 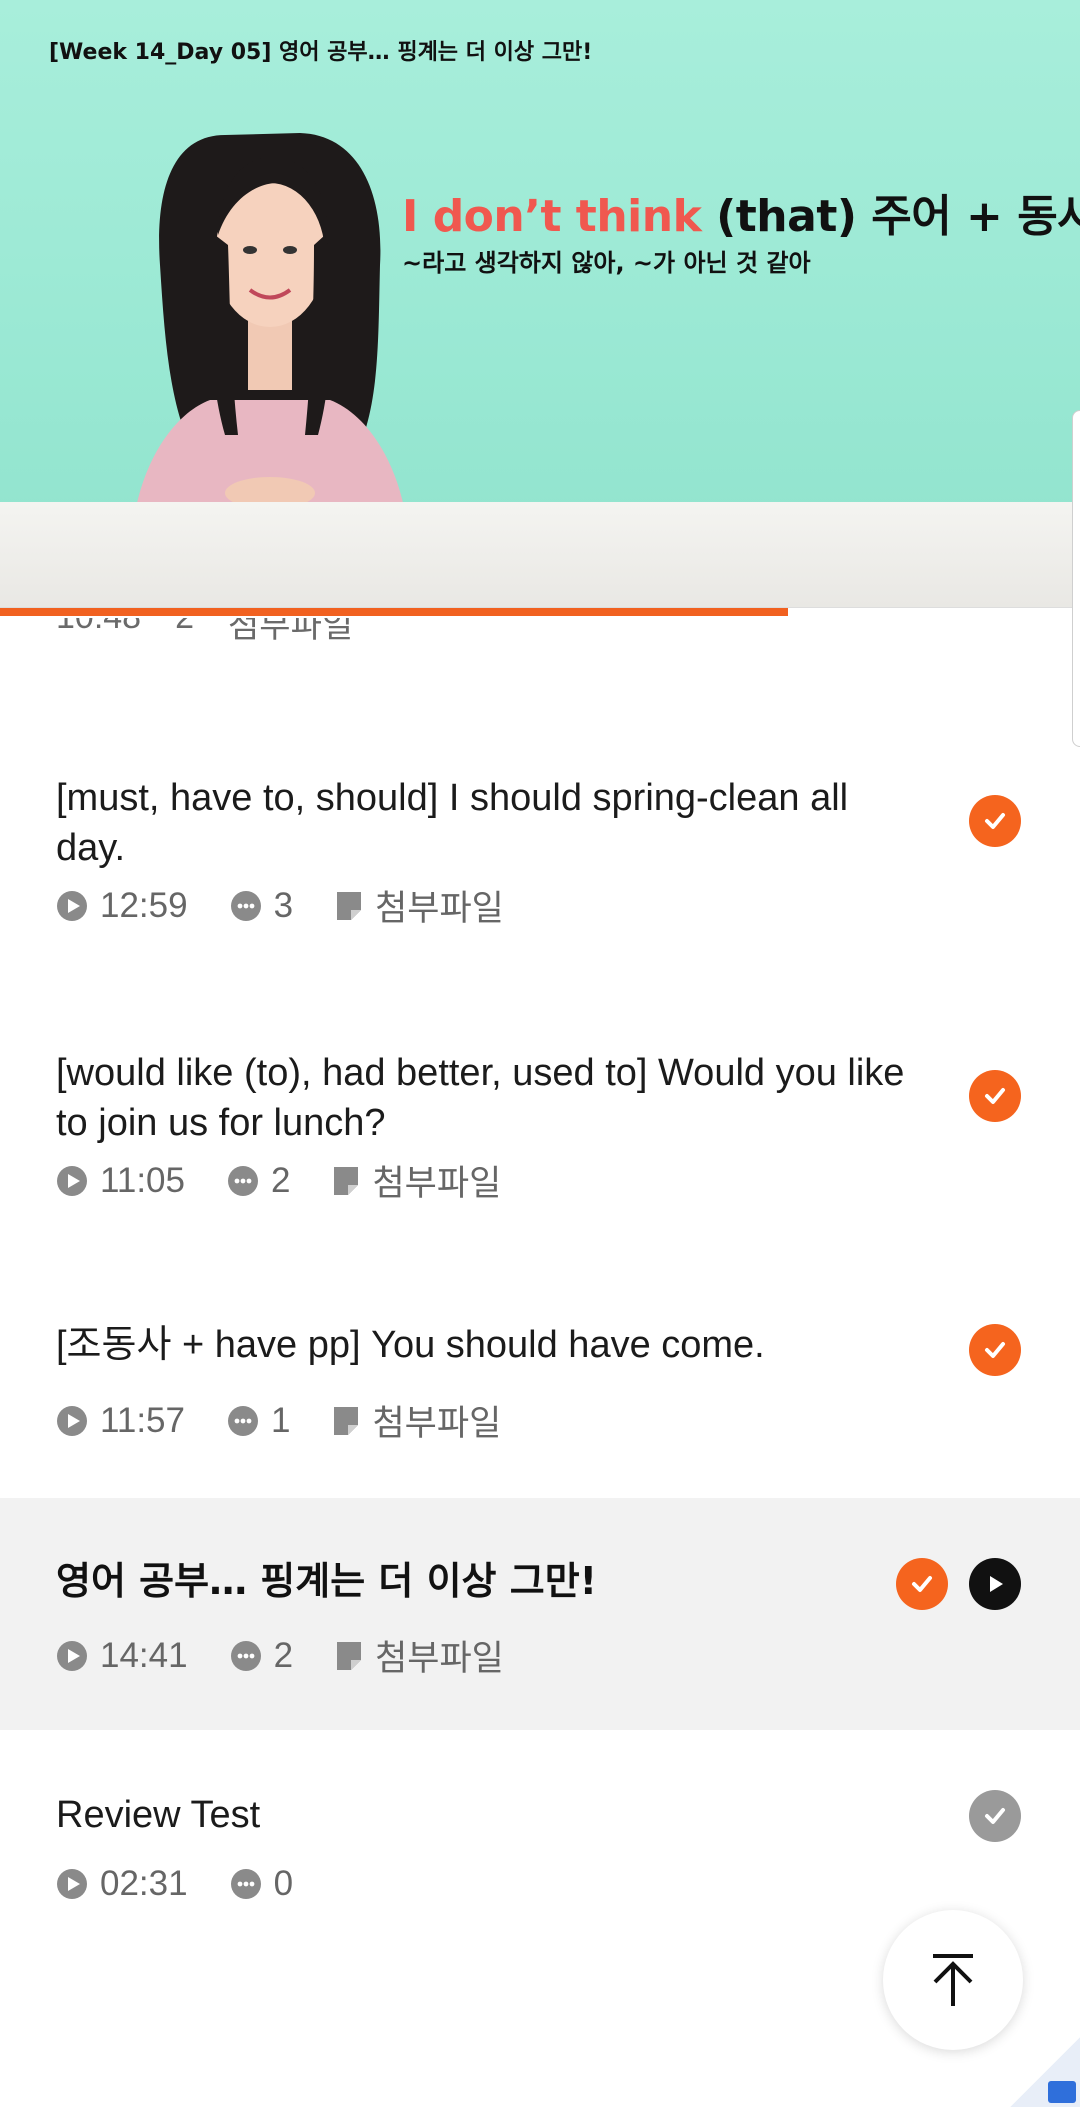 I want to click on duration-text: 10:48, so click(x=98, y=632).